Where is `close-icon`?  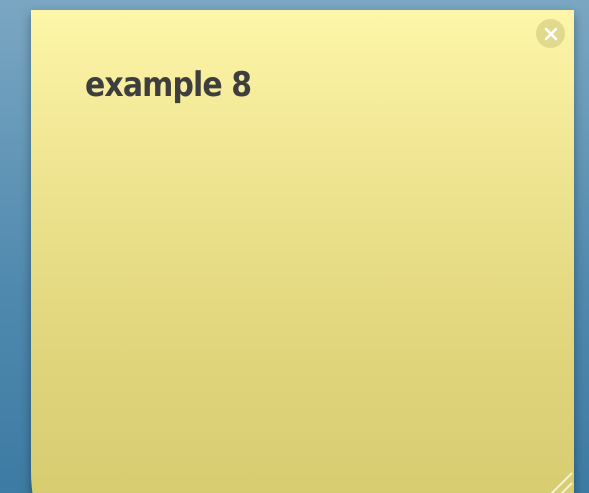
close-icon is located at coordinates (551, 33).